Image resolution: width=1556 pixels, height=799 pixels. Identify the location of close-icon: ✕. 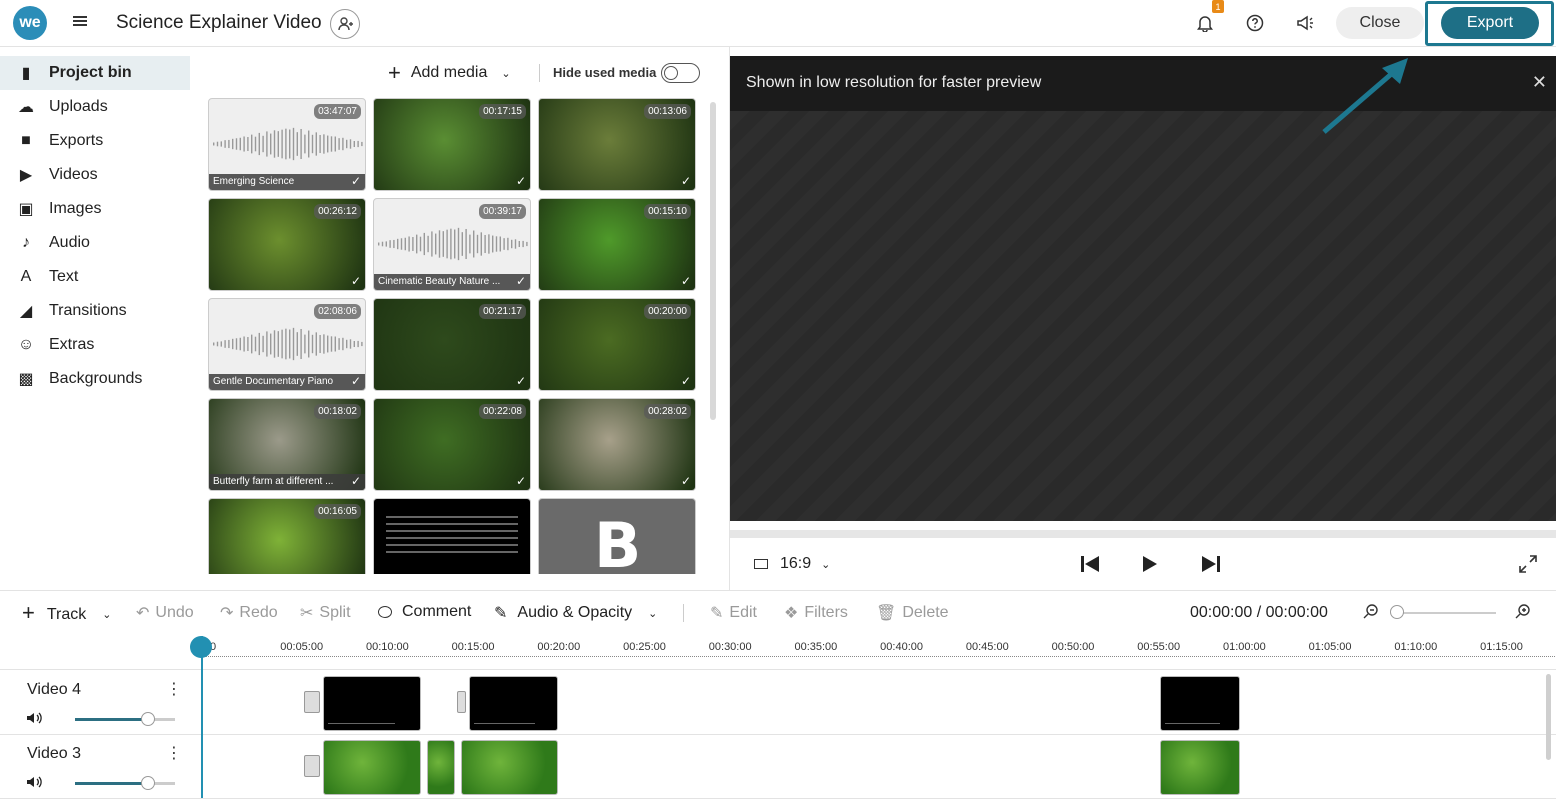
(1539, 82).